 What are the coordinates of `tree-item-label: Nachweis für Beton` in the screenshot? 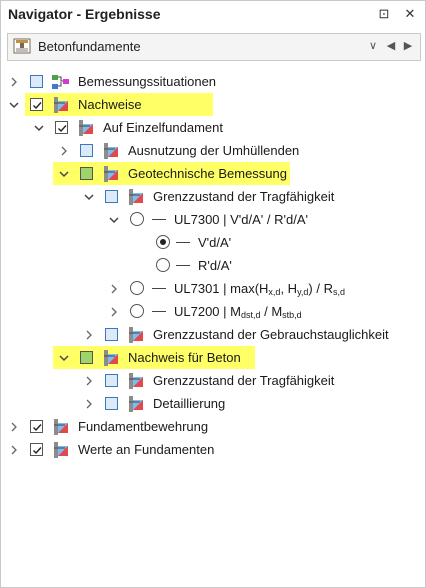 It's located at (184, 357).